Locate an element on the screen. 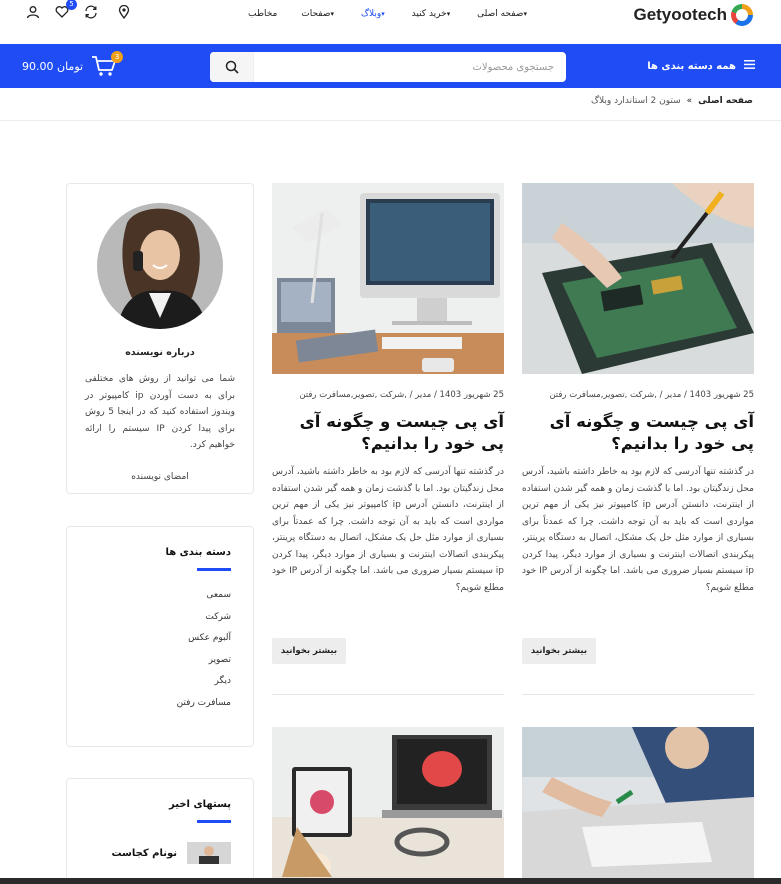 Image resolution: width=781 pixels, height=884 pixels. menu-icon is located at coordinates (749, 66).